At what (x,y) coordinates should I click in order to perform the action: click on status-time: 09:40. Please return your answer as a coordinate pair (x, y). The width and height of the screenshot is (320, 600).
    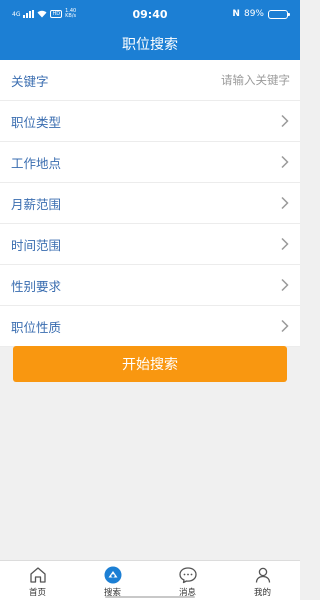
    Looking at the image, I should click on (150, 14).